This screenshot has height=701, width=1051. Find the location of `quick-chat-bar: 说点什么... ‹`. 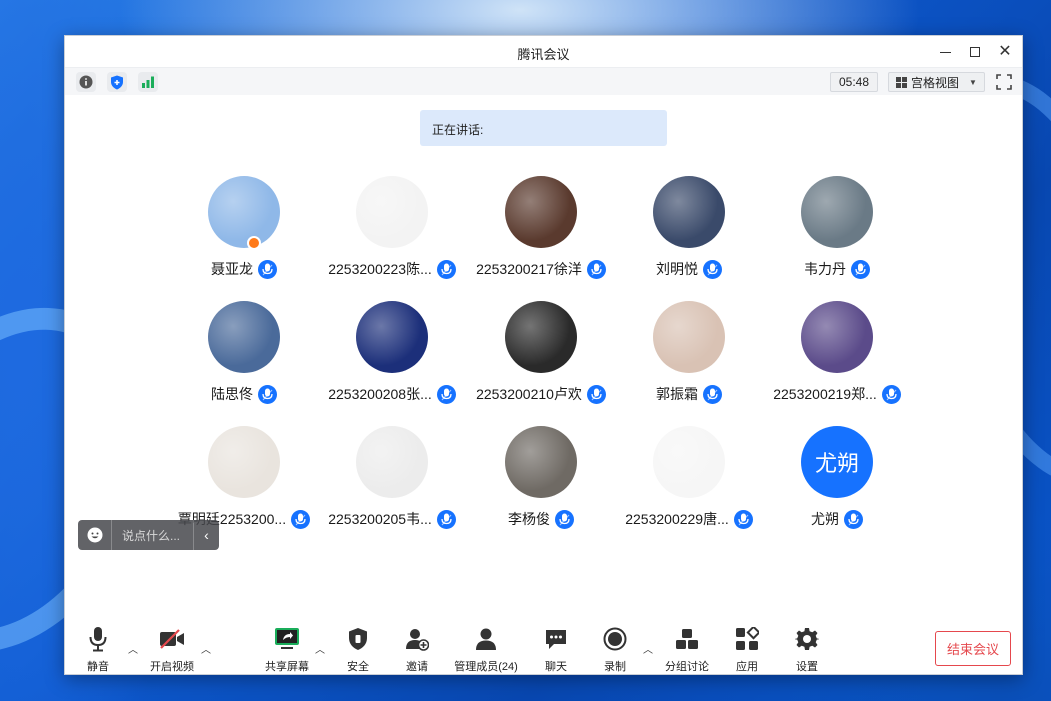

quick-chat-bar: 说点什么... ‹ is located at coordinates (148, 535).